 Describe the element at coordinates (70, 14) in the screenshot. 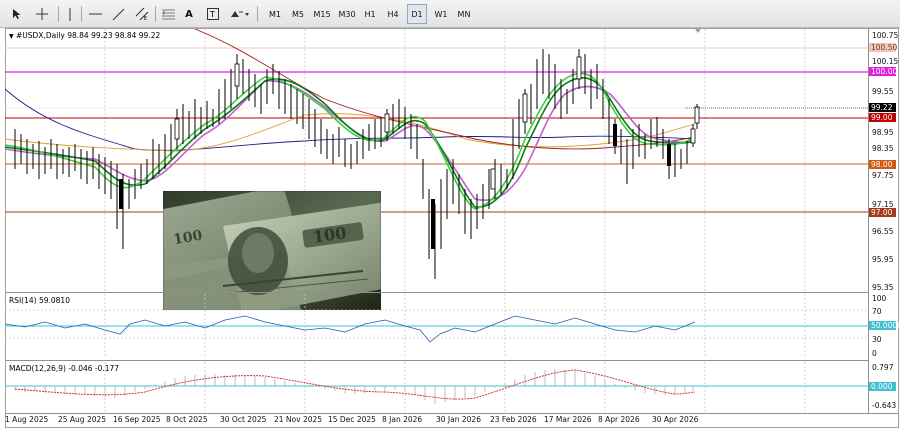

I see `vertical-line-icon` at that location.